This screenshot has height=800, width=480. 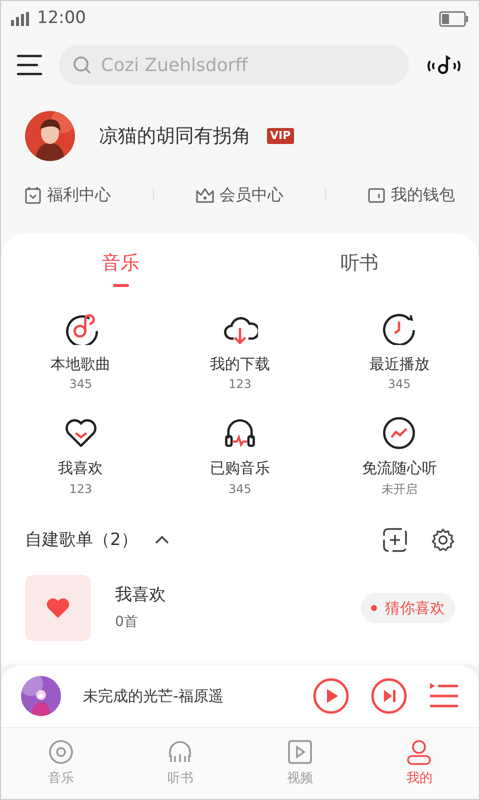 What do you see at coordinates (175, 136) in the screenshot?
I see `user-name: 凉猫的胡同有拐角` at bounding box center [175, 136].